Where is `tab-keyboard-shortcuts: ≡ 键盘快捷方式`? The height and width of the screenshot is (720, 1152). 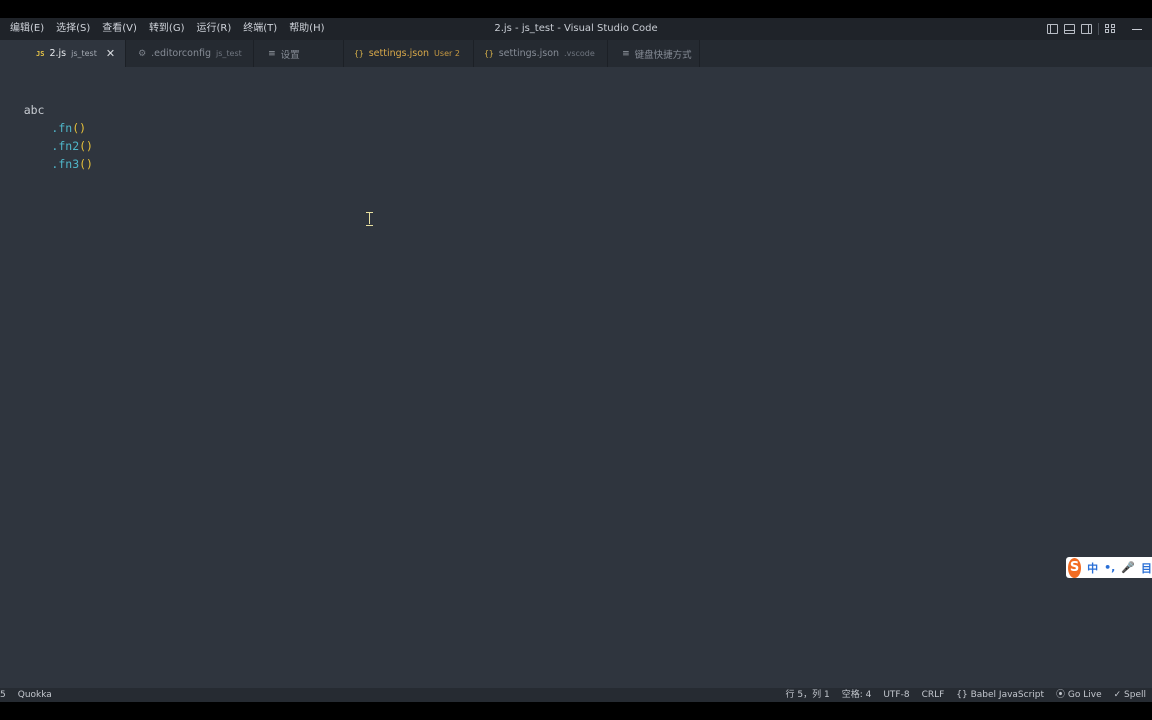 tab-keyboard-shortcuts: ≡ 键盘快捷方式 is located at coordinates (654, 53).